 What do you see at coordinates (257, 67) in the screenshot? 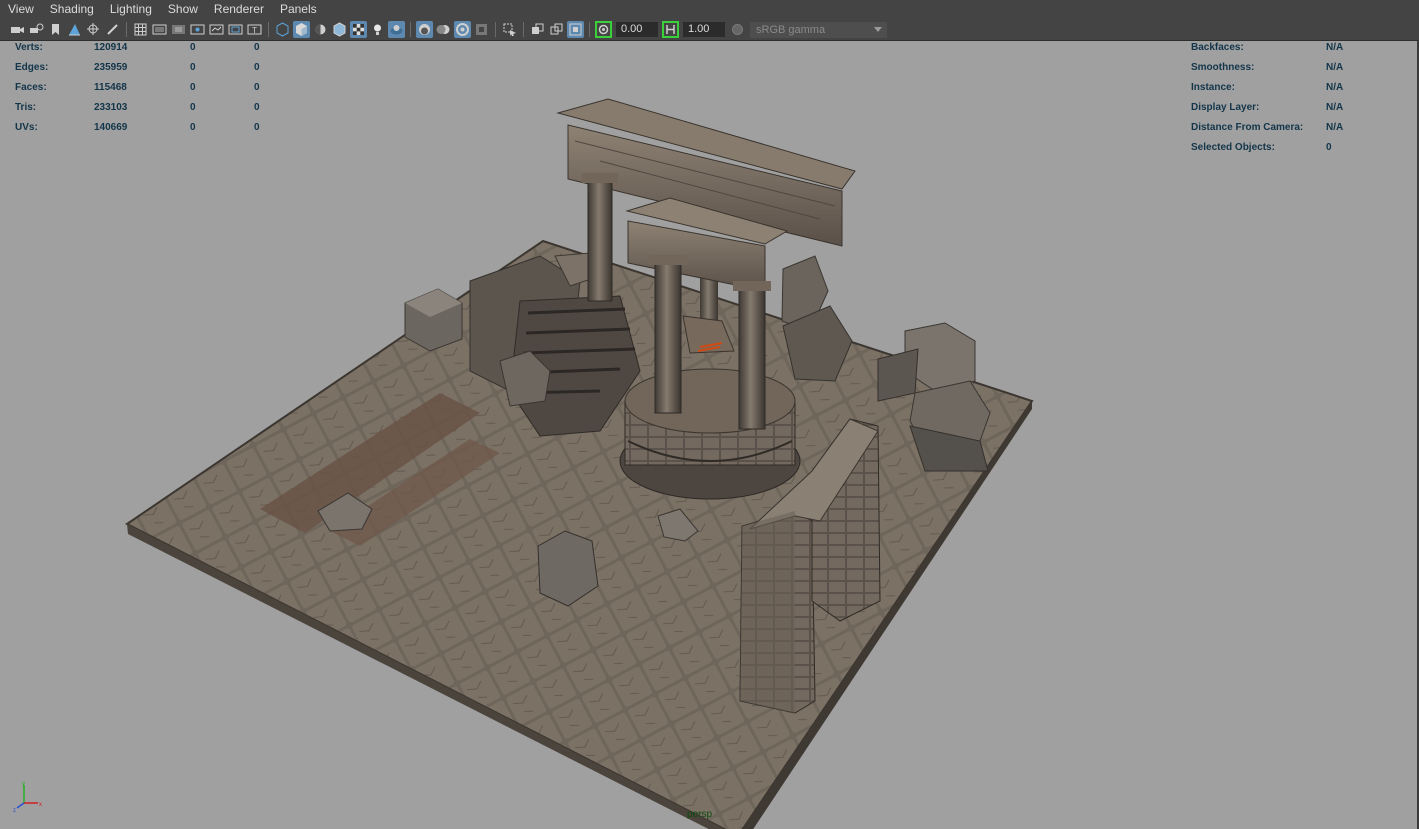
I see `hud-edges-visible: 0` at bounding box center [257, 67].